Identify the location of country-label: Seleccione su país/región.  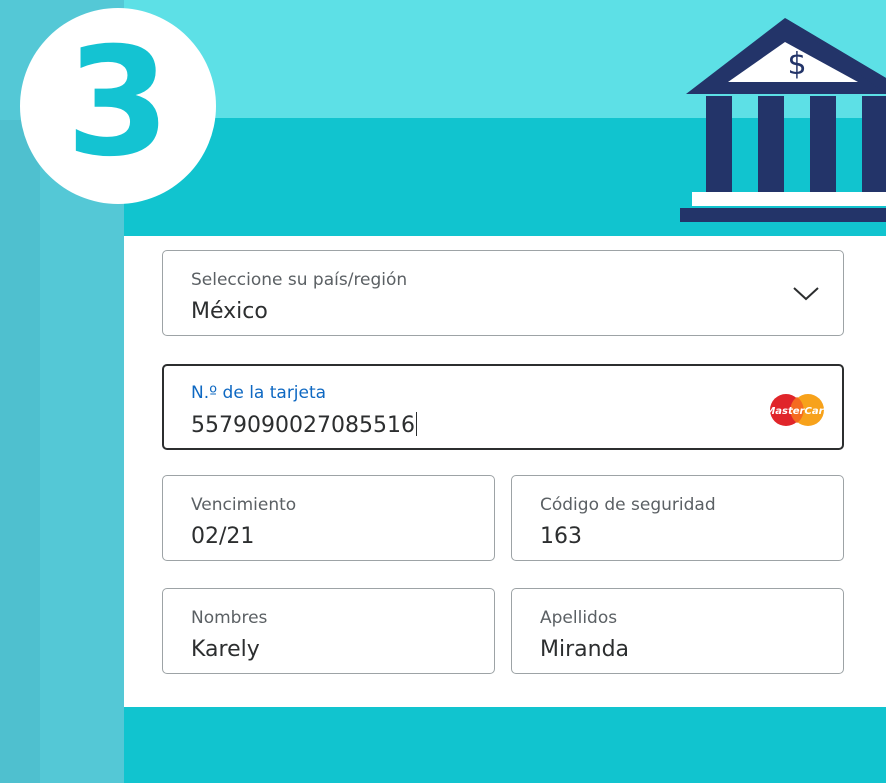
(299, 280).